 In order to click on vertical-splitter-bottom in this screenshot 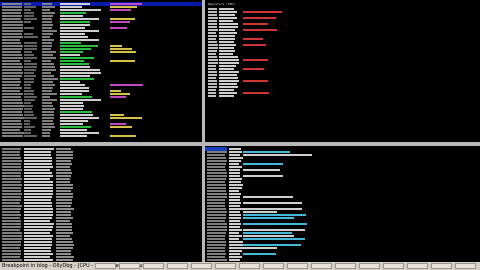, I will do `click(203, 204)`.